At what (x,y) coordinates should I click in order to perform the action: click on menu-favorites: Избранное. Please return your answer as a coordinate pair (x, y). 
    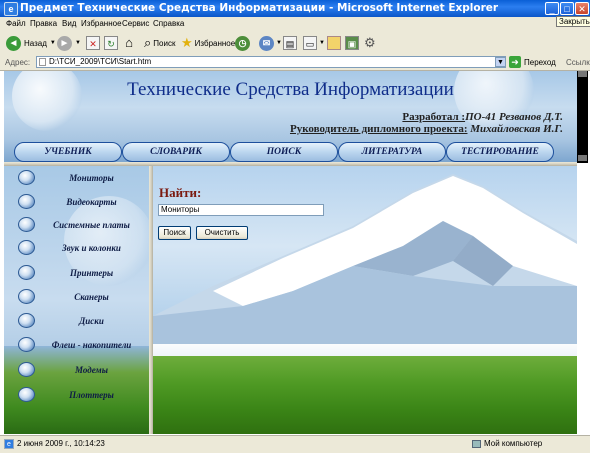
    Looking at the image, I should click on (101, 23).